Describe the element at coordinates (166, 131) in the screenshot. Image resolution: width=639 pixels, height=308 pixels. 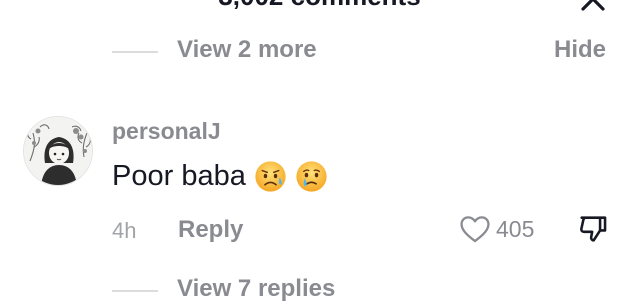
I see `comment-username: personalJ` at that location.